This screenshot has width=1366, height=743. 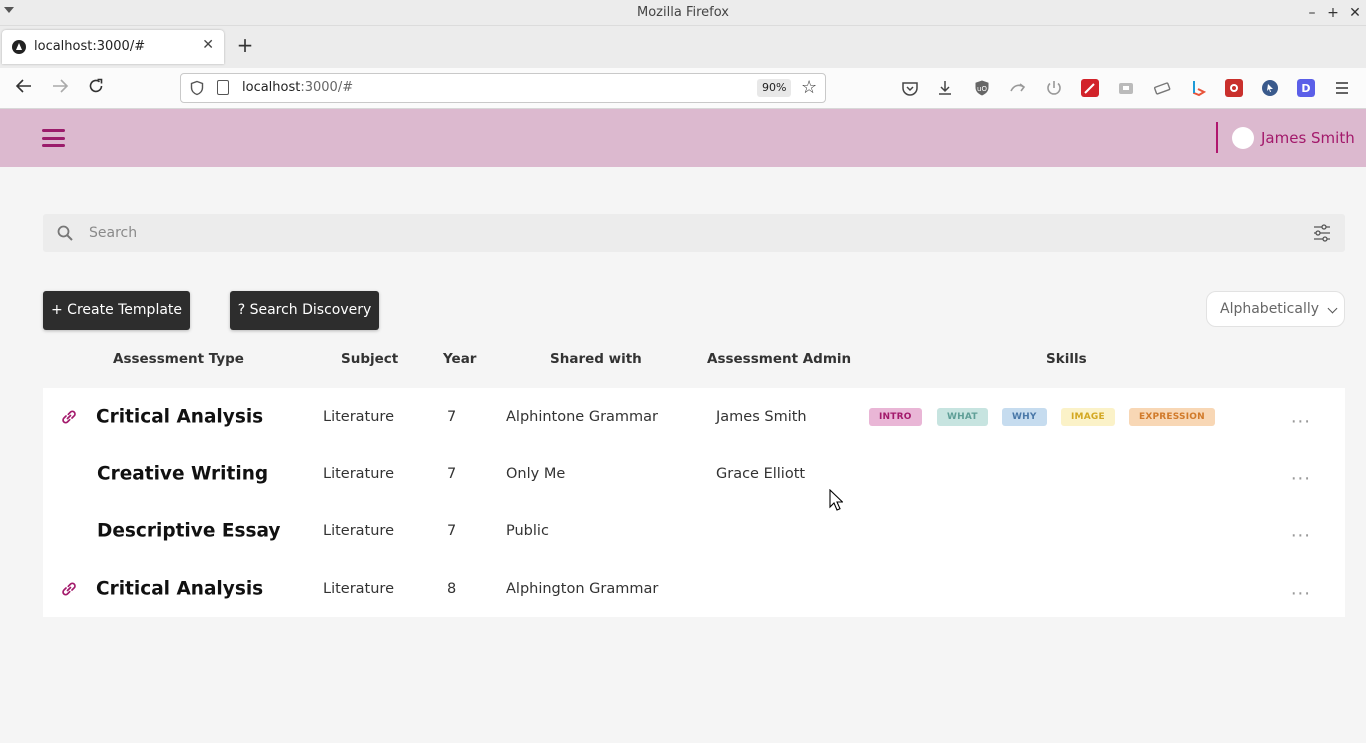 I want to click on sort-select: Alphabetically, so click(x=1275, y=309).